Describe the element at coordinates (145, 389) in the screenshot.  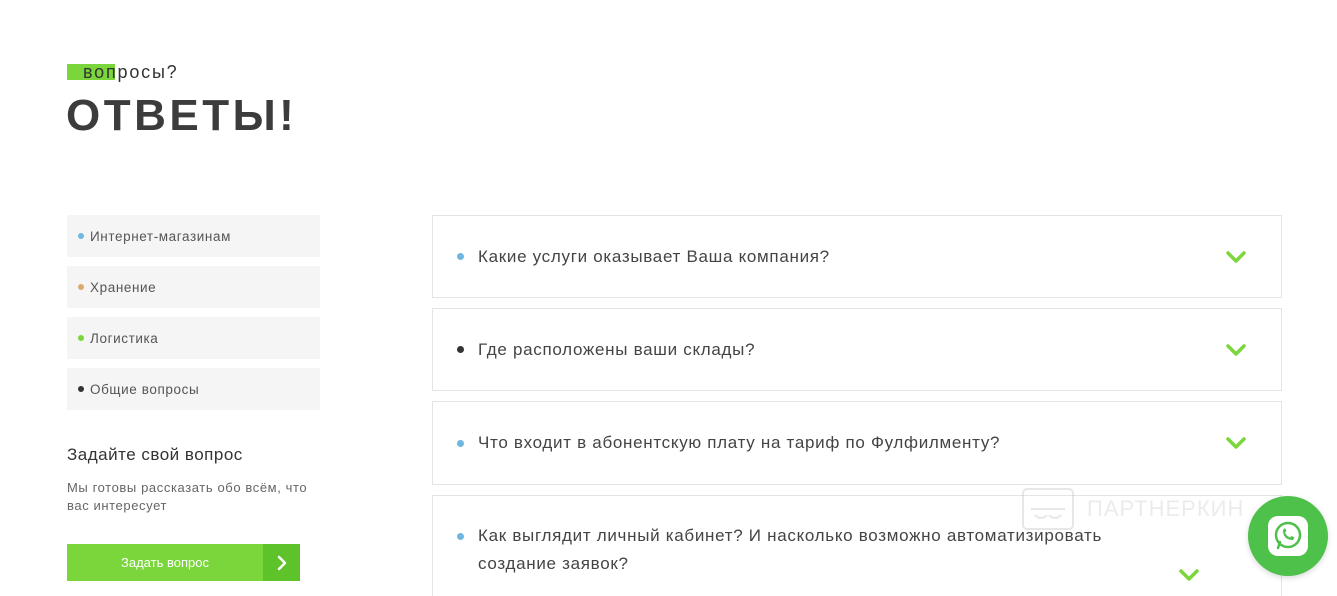
I see `category-label: Общие вопросы` at that location.